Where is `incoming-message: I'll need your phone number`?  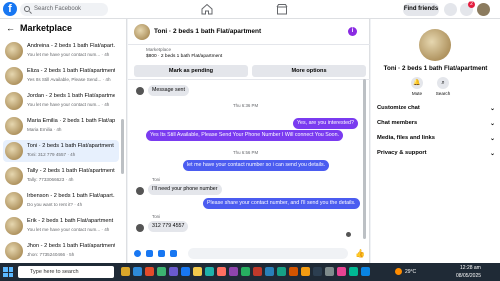
incoming-message: I'll need your phone number is located at coordinates (185, 189).